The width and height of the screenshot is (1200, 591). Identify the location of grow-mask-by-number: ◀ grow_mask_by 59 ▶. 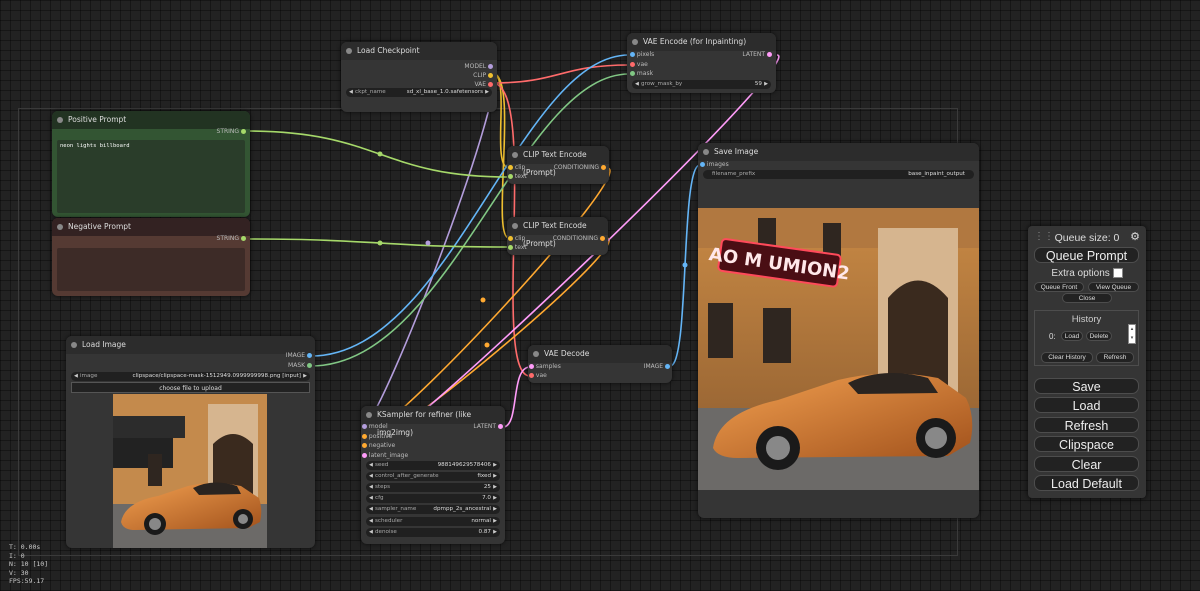
(701, 84).